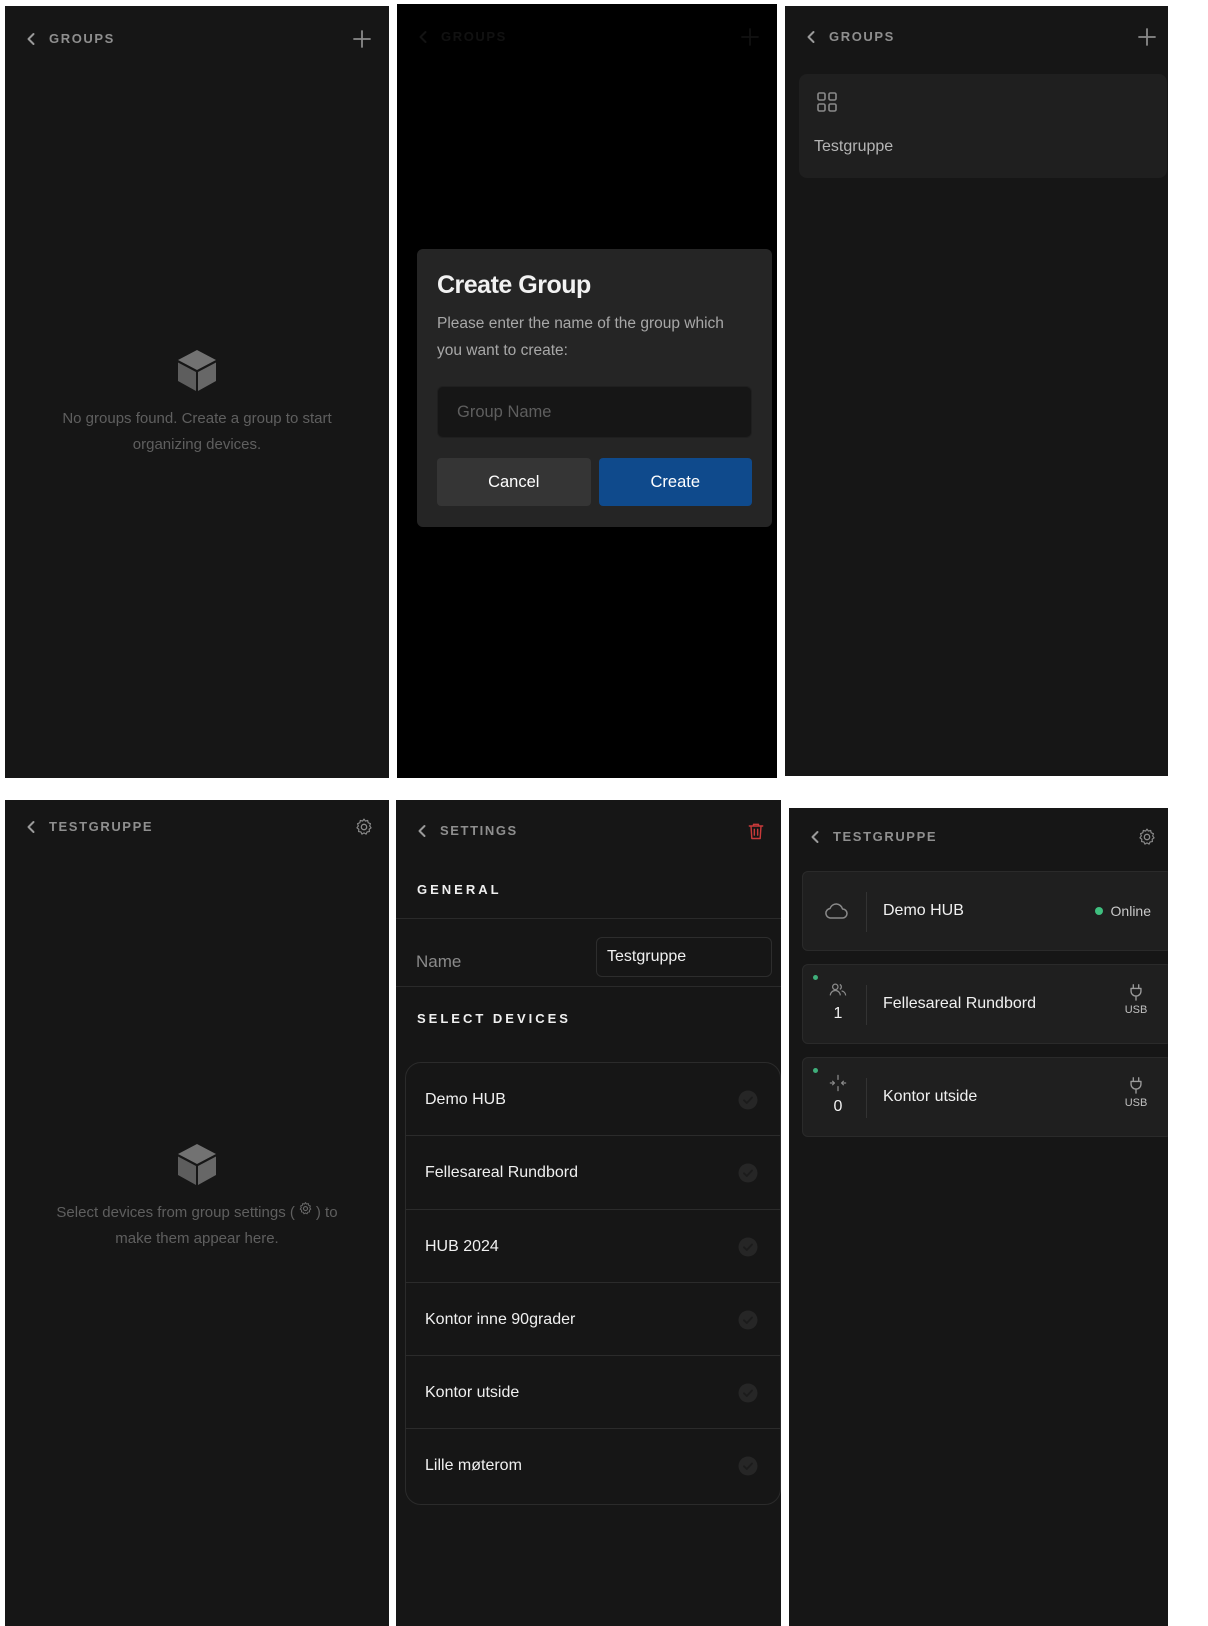  I want to click on device-name: Lille møterom, so click(473, 1466).